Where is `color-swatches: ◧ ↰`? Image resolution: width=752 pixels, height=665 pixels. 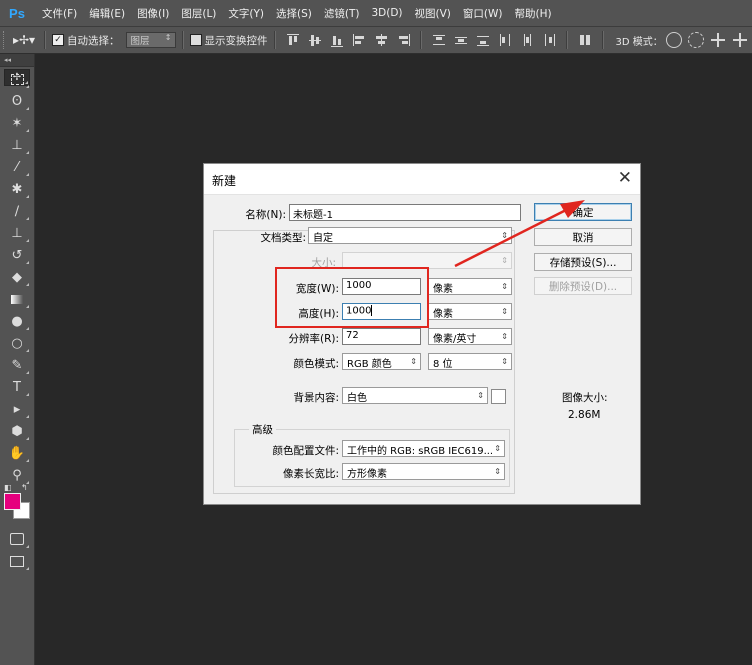 color-swatches: ◧ ↰ is located at coordinates (19, 503).